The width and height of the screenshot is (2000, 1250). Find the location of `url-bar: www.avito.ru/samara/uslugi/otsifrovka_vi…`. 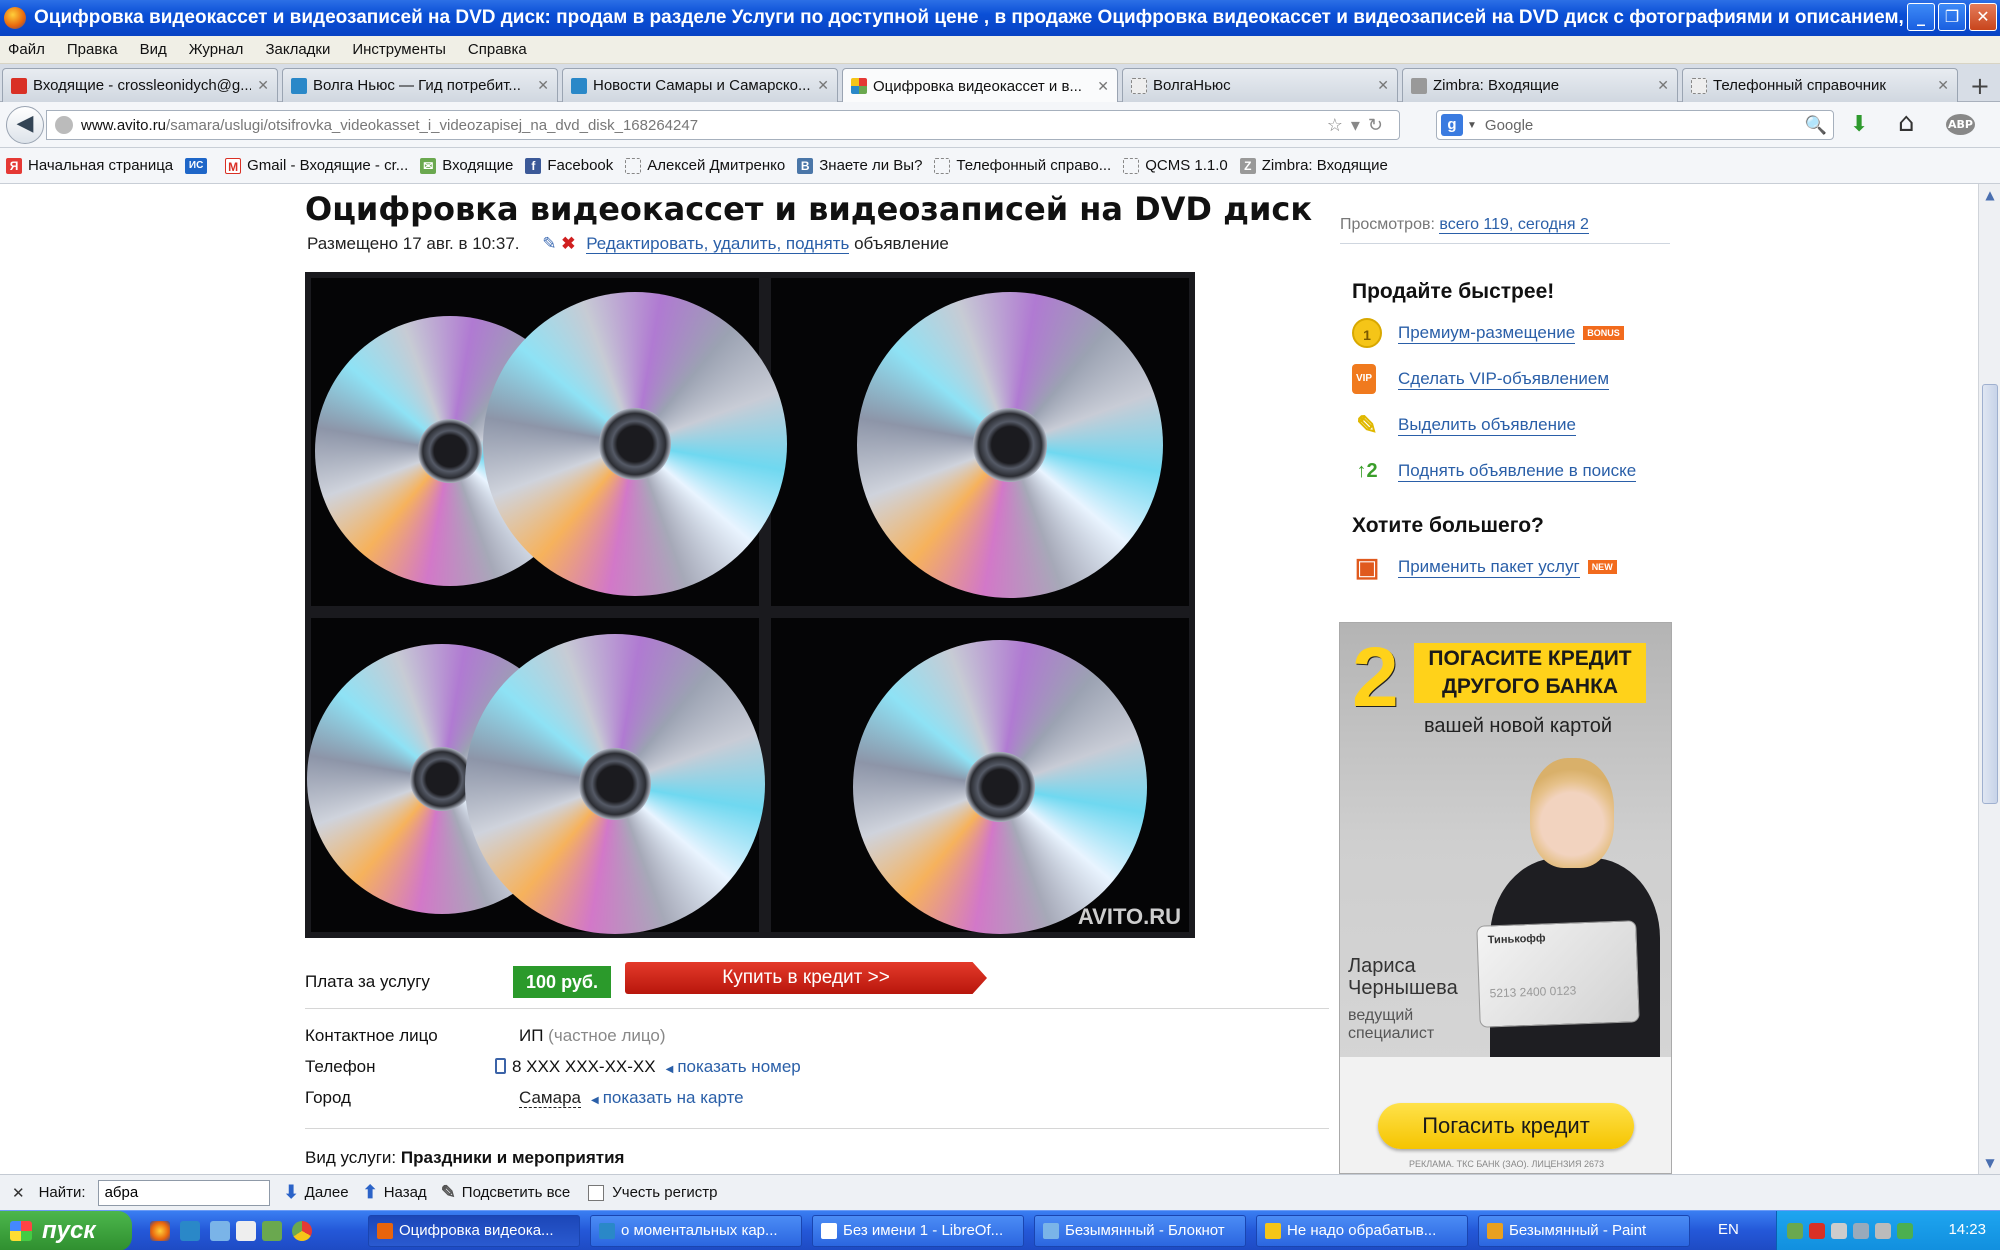

url-bar: www.avito.ru/samara/uslugi/otsifrovka_vi… is located at coordinates (723, 125).